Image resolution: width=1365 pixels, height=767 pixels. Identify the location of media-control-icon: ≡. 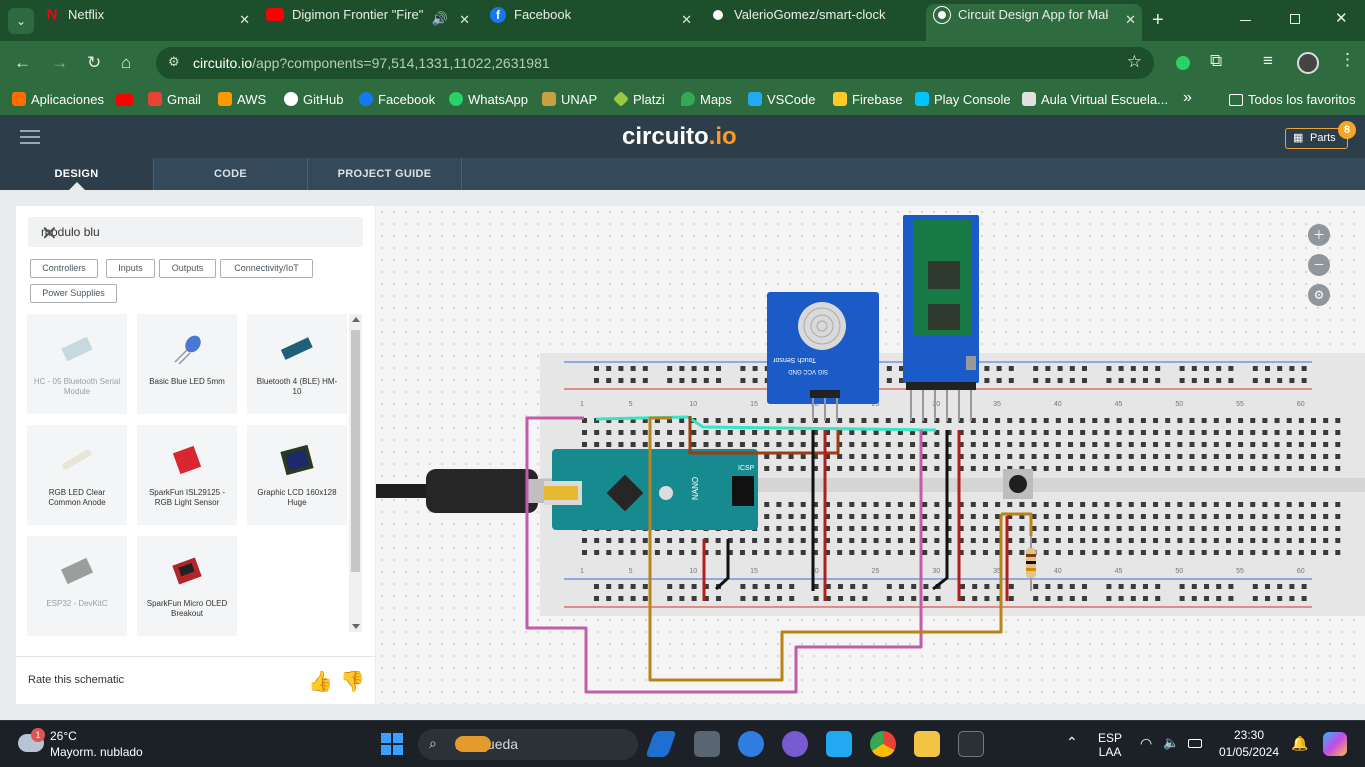
(1268, 61).